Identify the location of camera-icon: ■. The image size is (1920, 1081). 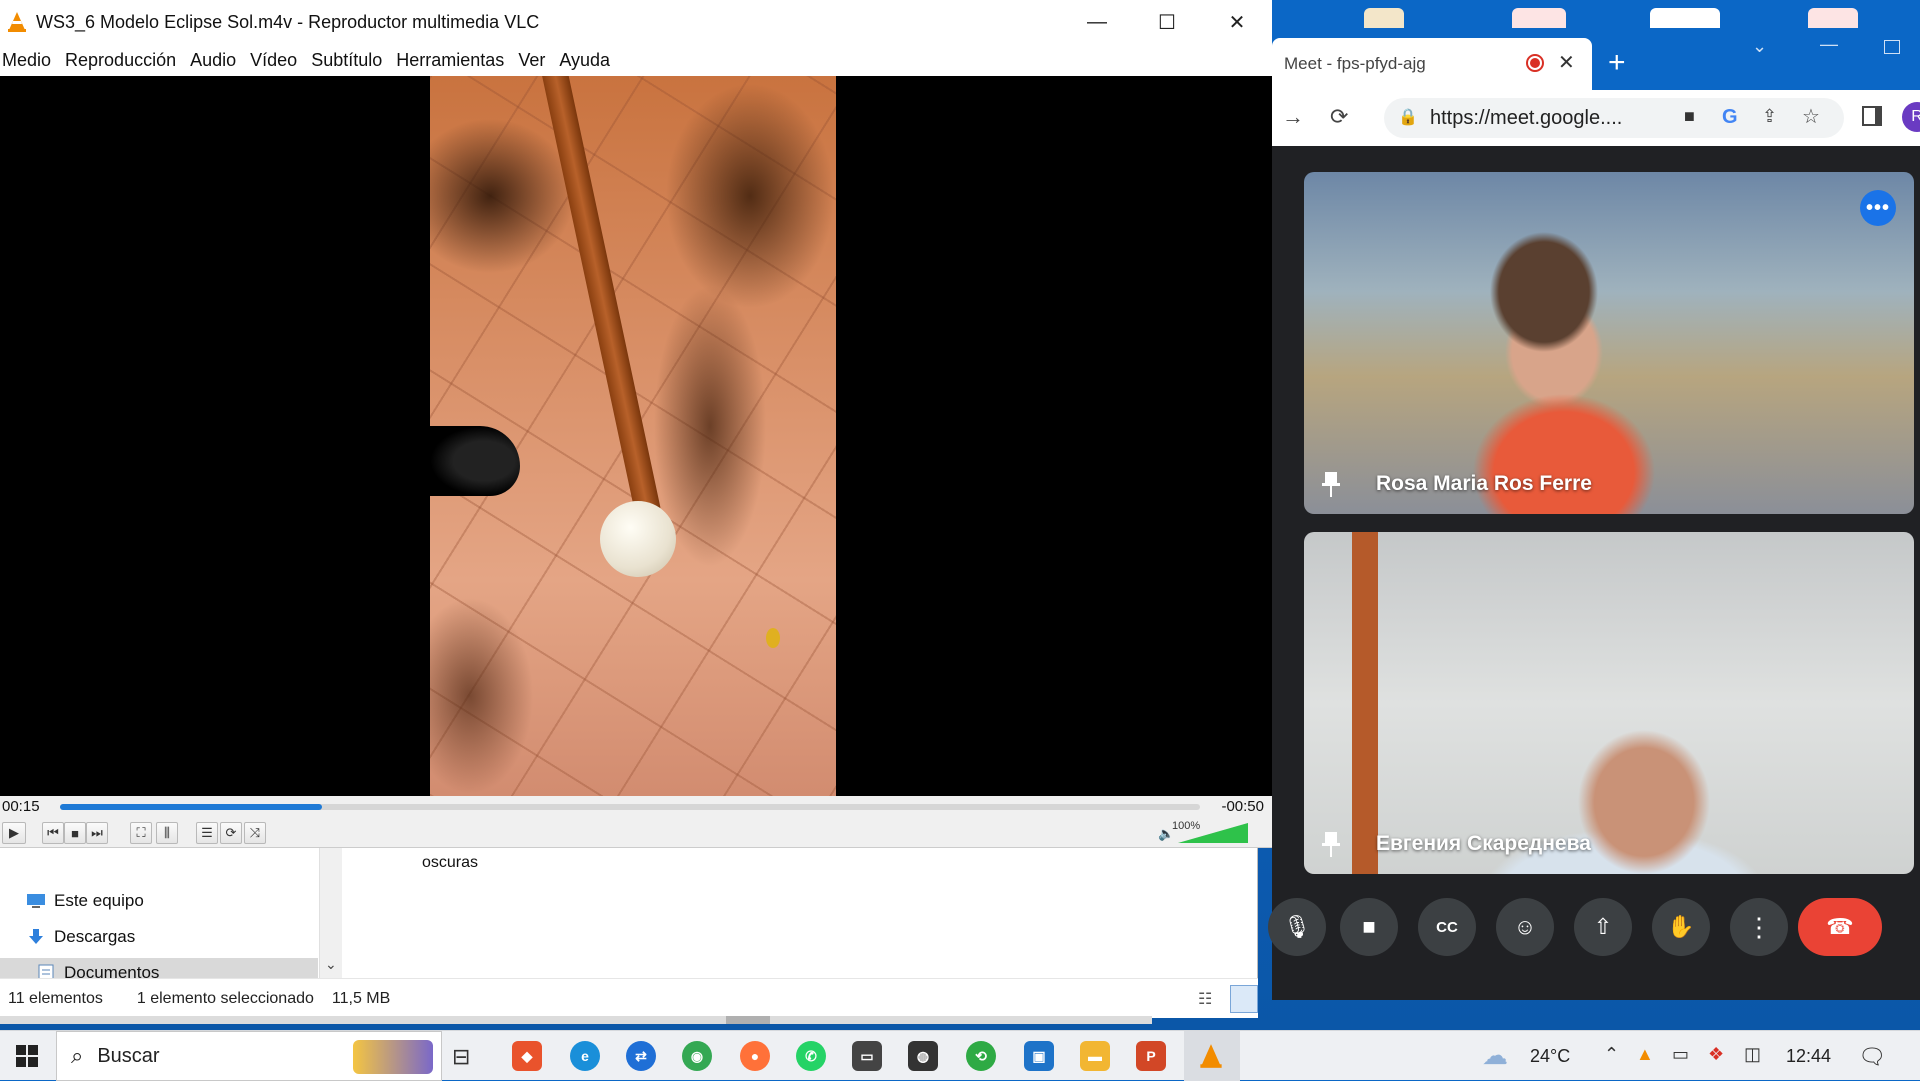
(1689, 116).